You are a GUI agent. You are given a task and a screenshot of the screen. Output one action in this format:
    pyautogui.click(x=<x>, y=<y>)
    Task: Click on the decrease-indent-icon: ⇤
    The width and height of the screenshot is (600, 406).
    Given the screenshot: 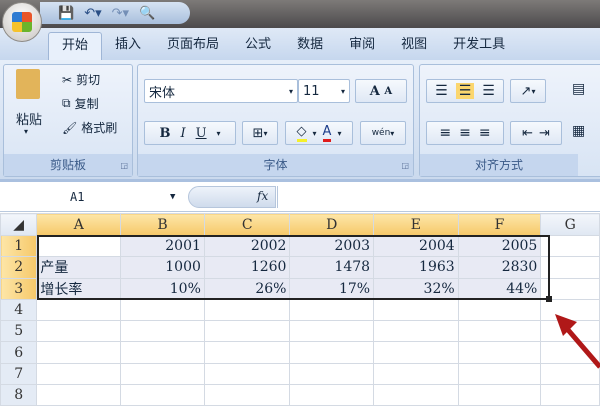 What is the action you would take?
    pyautogui.click(x=527, y=133)
    